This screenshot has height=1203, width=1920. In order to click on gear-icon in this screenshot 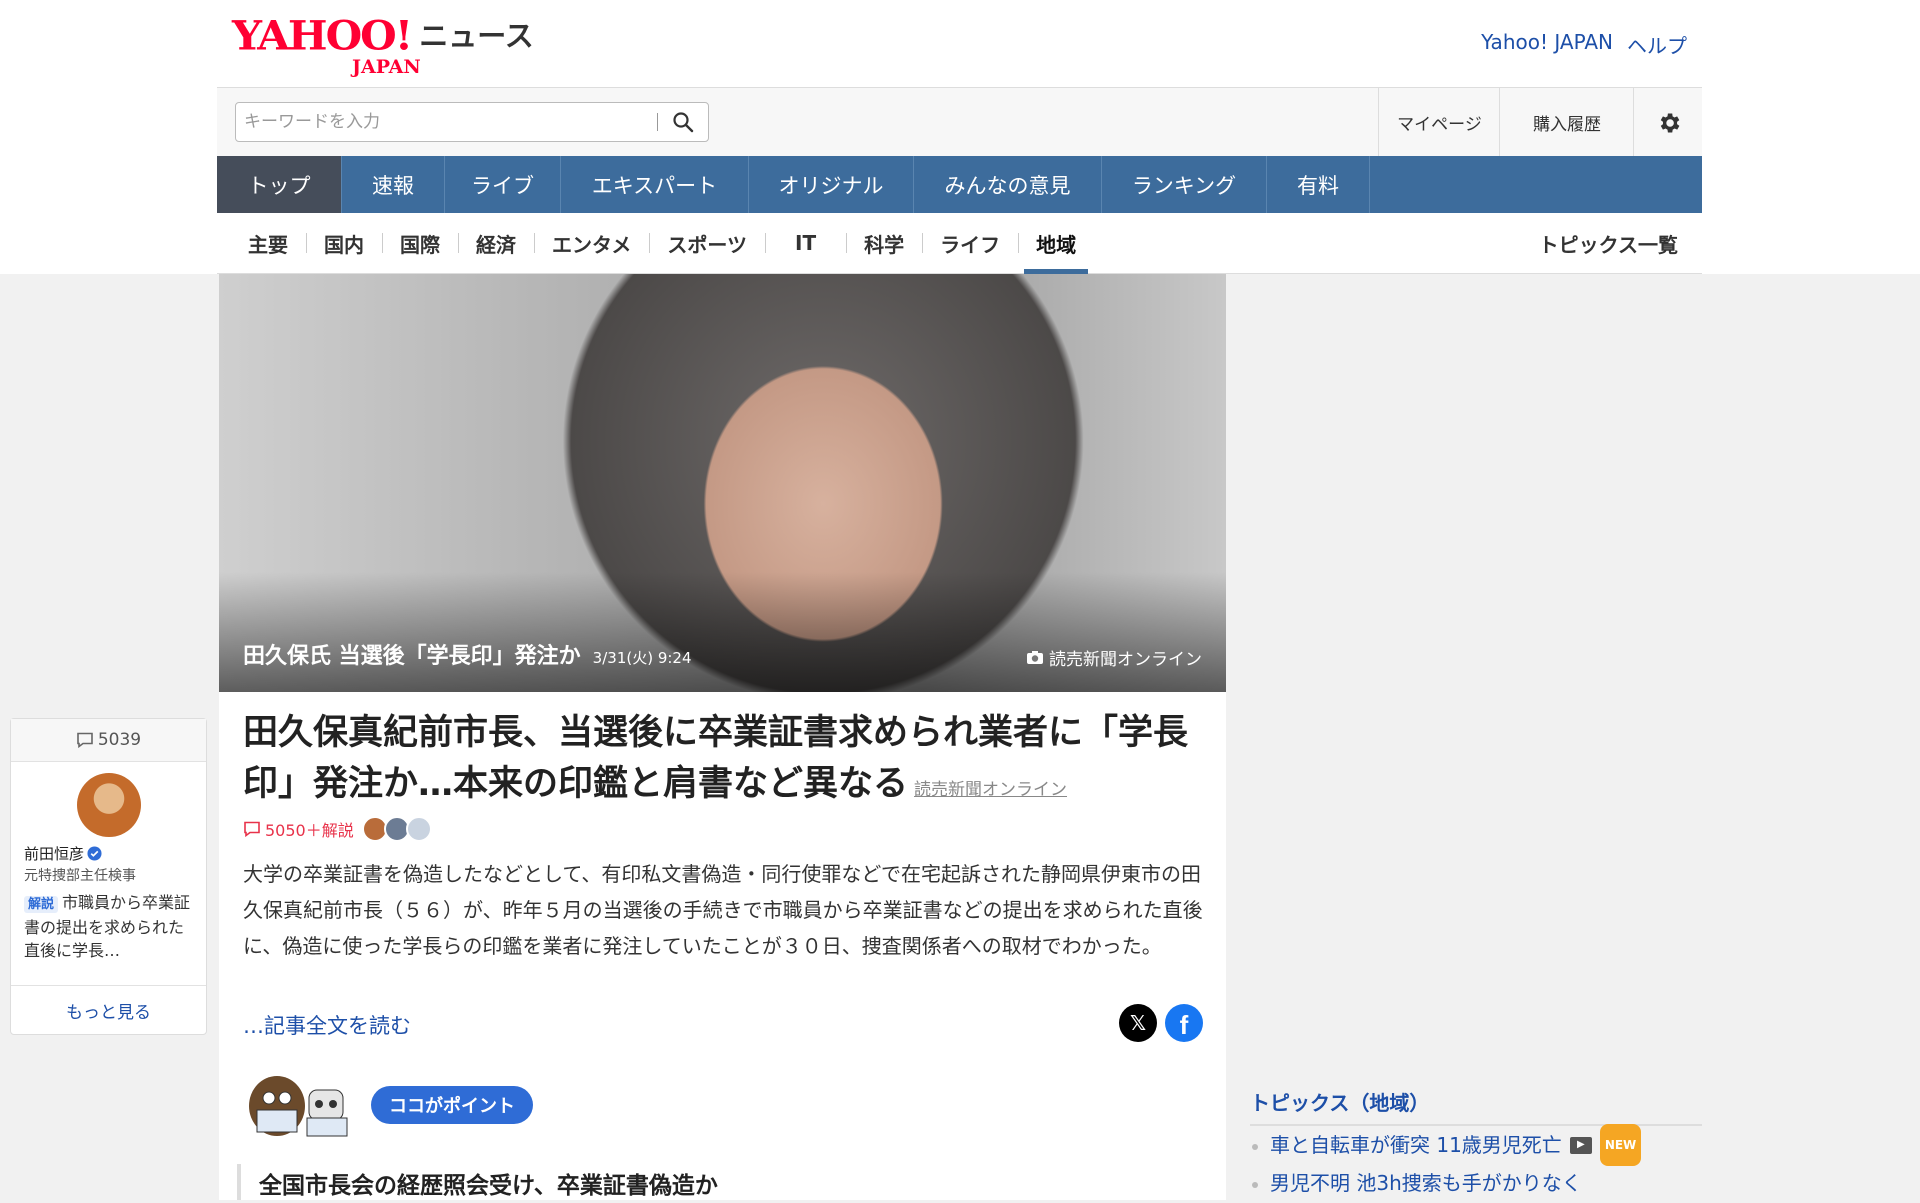, I will do `click(1669, 122)`.